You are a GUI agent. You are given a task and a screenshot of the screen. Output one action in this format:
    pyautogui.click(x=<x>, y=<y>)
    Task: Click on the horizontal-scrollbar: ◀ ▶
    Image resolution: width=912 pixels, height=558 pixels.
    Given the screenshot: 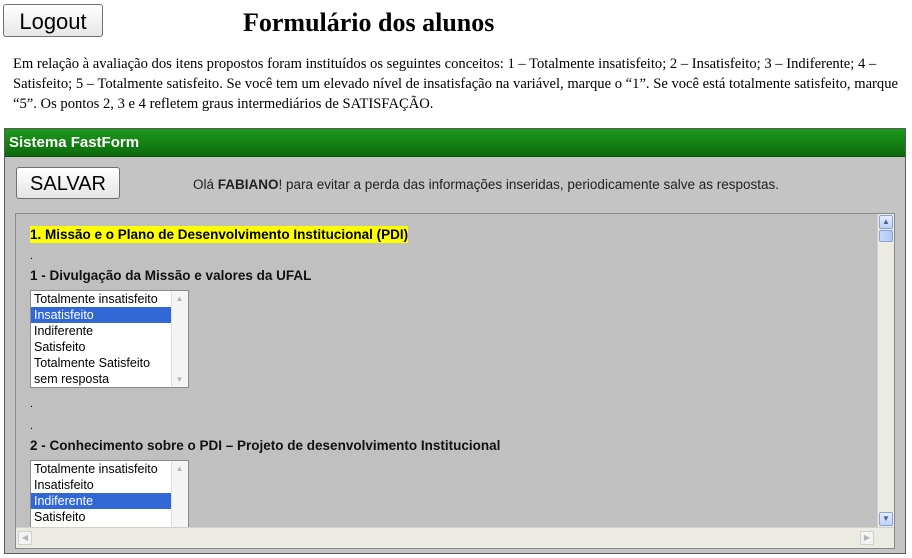 What is the action you would take?
    pyautogui.click(x=455, y=537)
    